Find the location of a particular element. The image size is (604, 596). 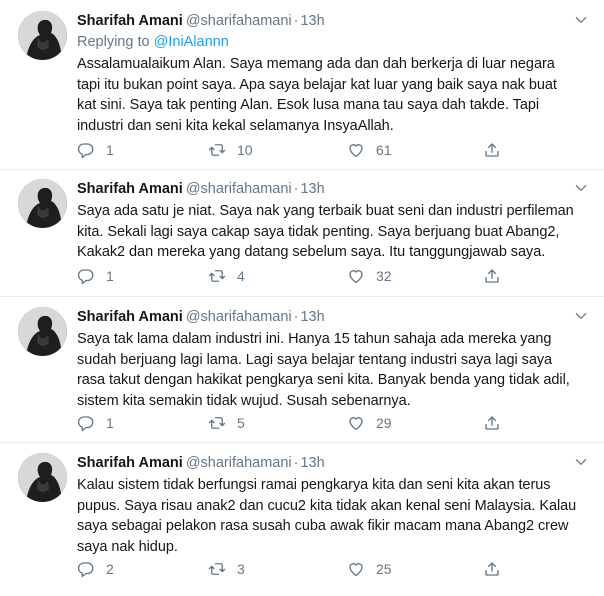

retweet-button: 3 is located at coordinates (226, 569).